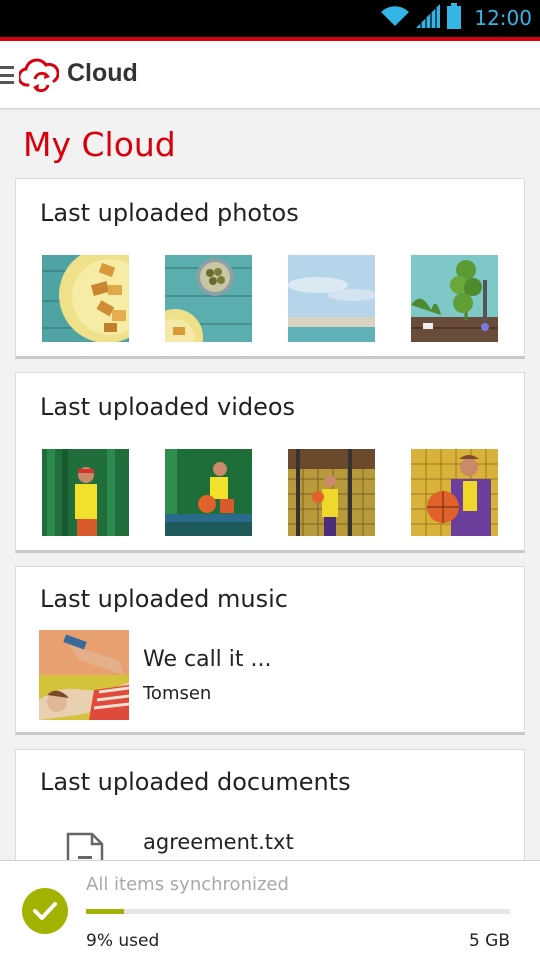 This screenshot has width=540, height=960. What do you see at coordinates (7, 75) in the screenshot?
I see `menu-icon` at bounding box center [7, 75].